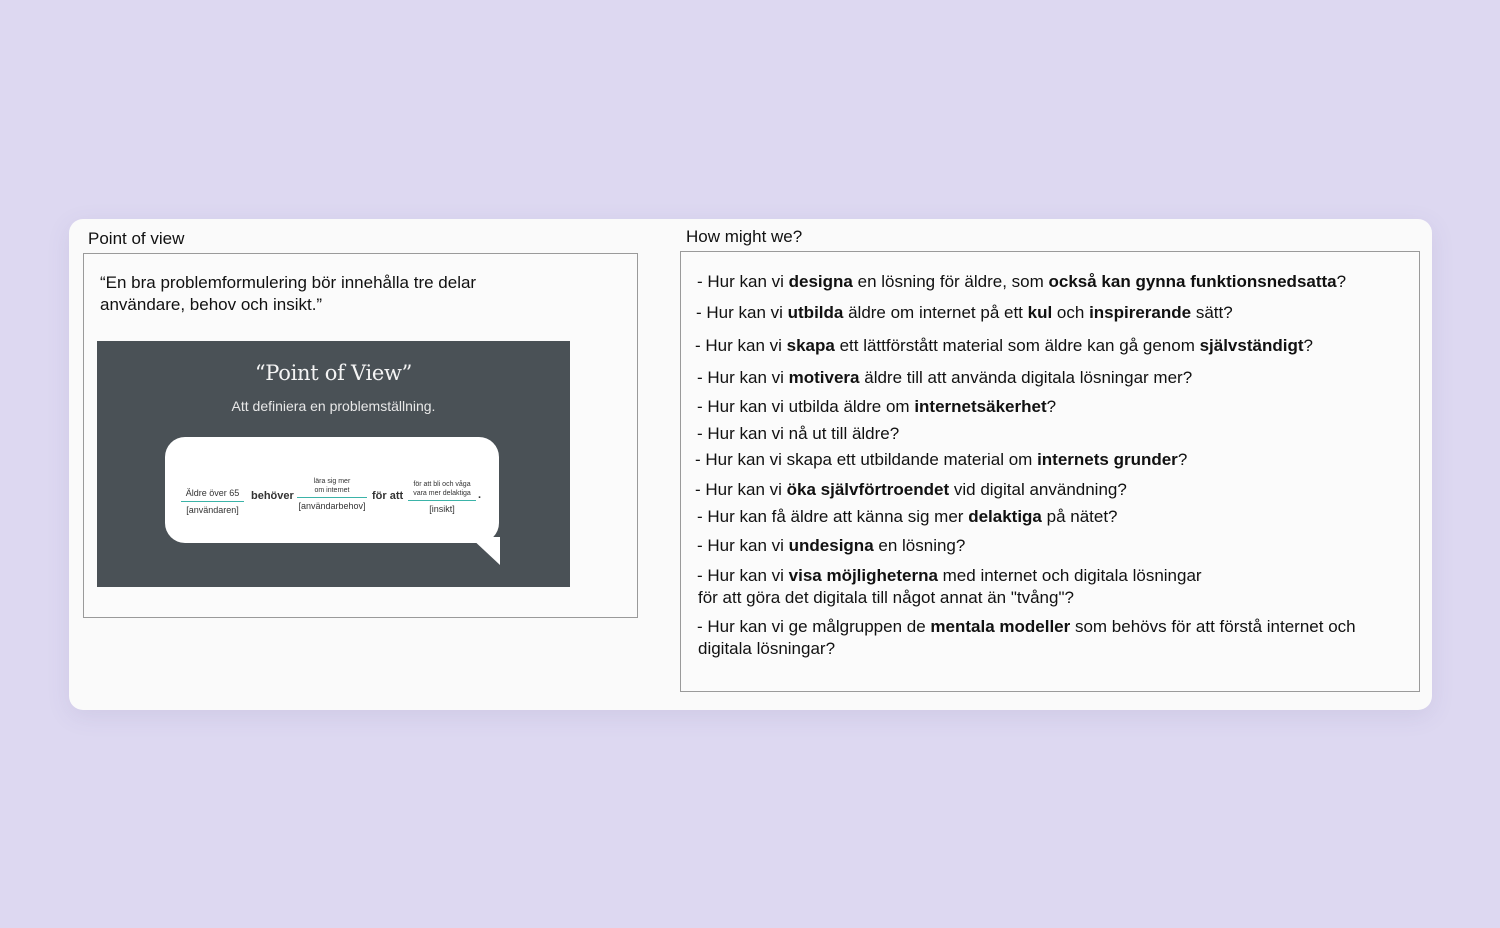 This screenshot has height=928, width=1500. I want to click on user-caption: [användaren], so click(212, 510).